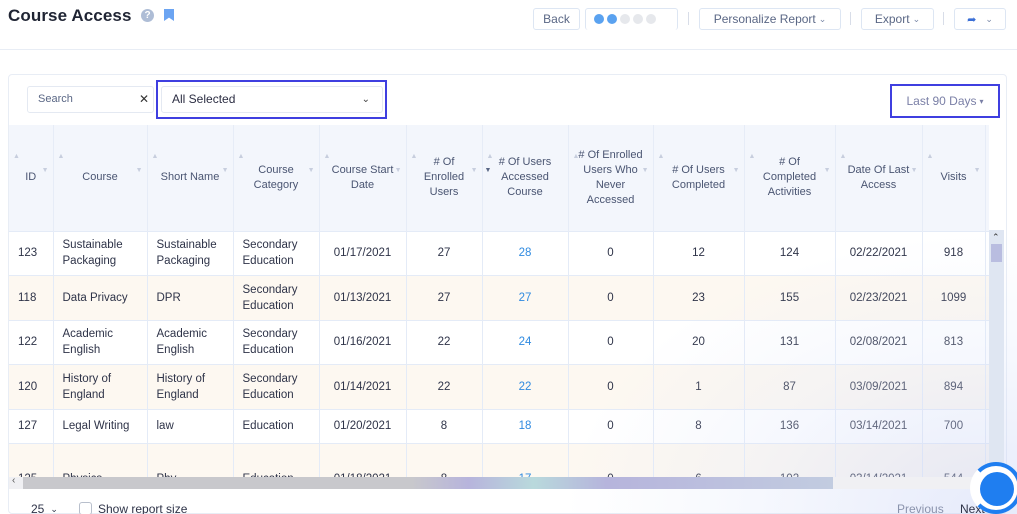 The image size is (1017, 514). I want to click on cell-completed: 23, so click(699, 297).